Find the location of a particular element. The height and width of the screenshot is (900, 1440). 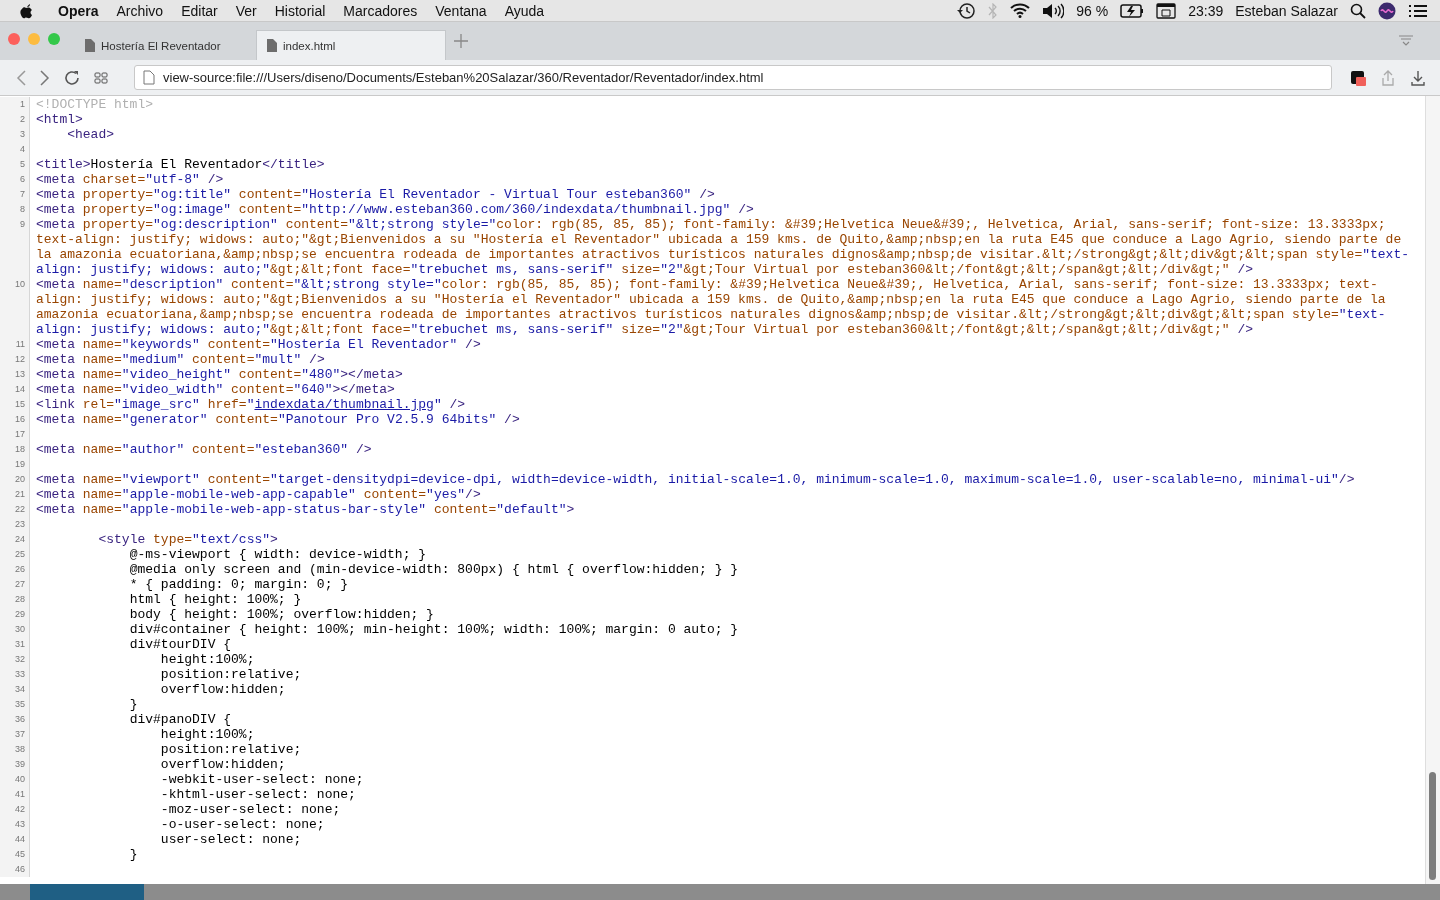

code-line: @media only screen and (min-device-width: 800px) { html { overflow:hidden; } } is located at coordinates (434, 569).